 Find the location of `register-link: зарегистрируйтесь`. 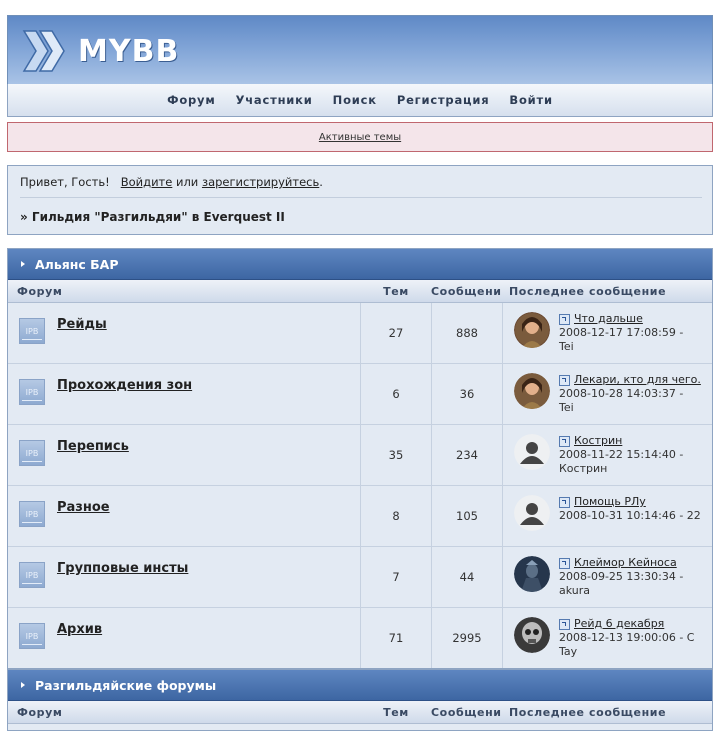

register-link: зарегистрируйтесь is located at coordinates (260, 182).